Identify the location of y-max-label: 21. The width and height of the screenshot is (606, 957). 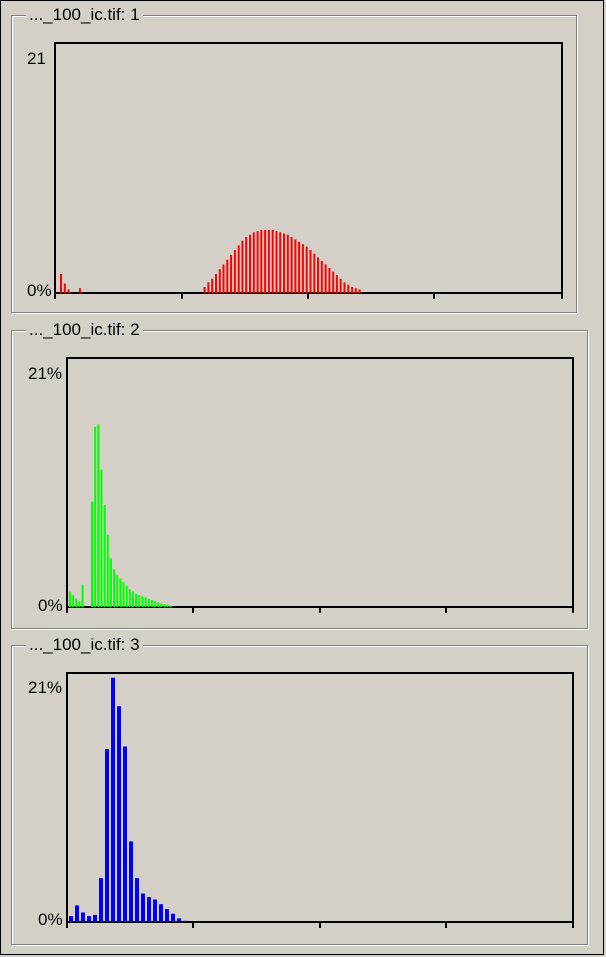
(36, 58).